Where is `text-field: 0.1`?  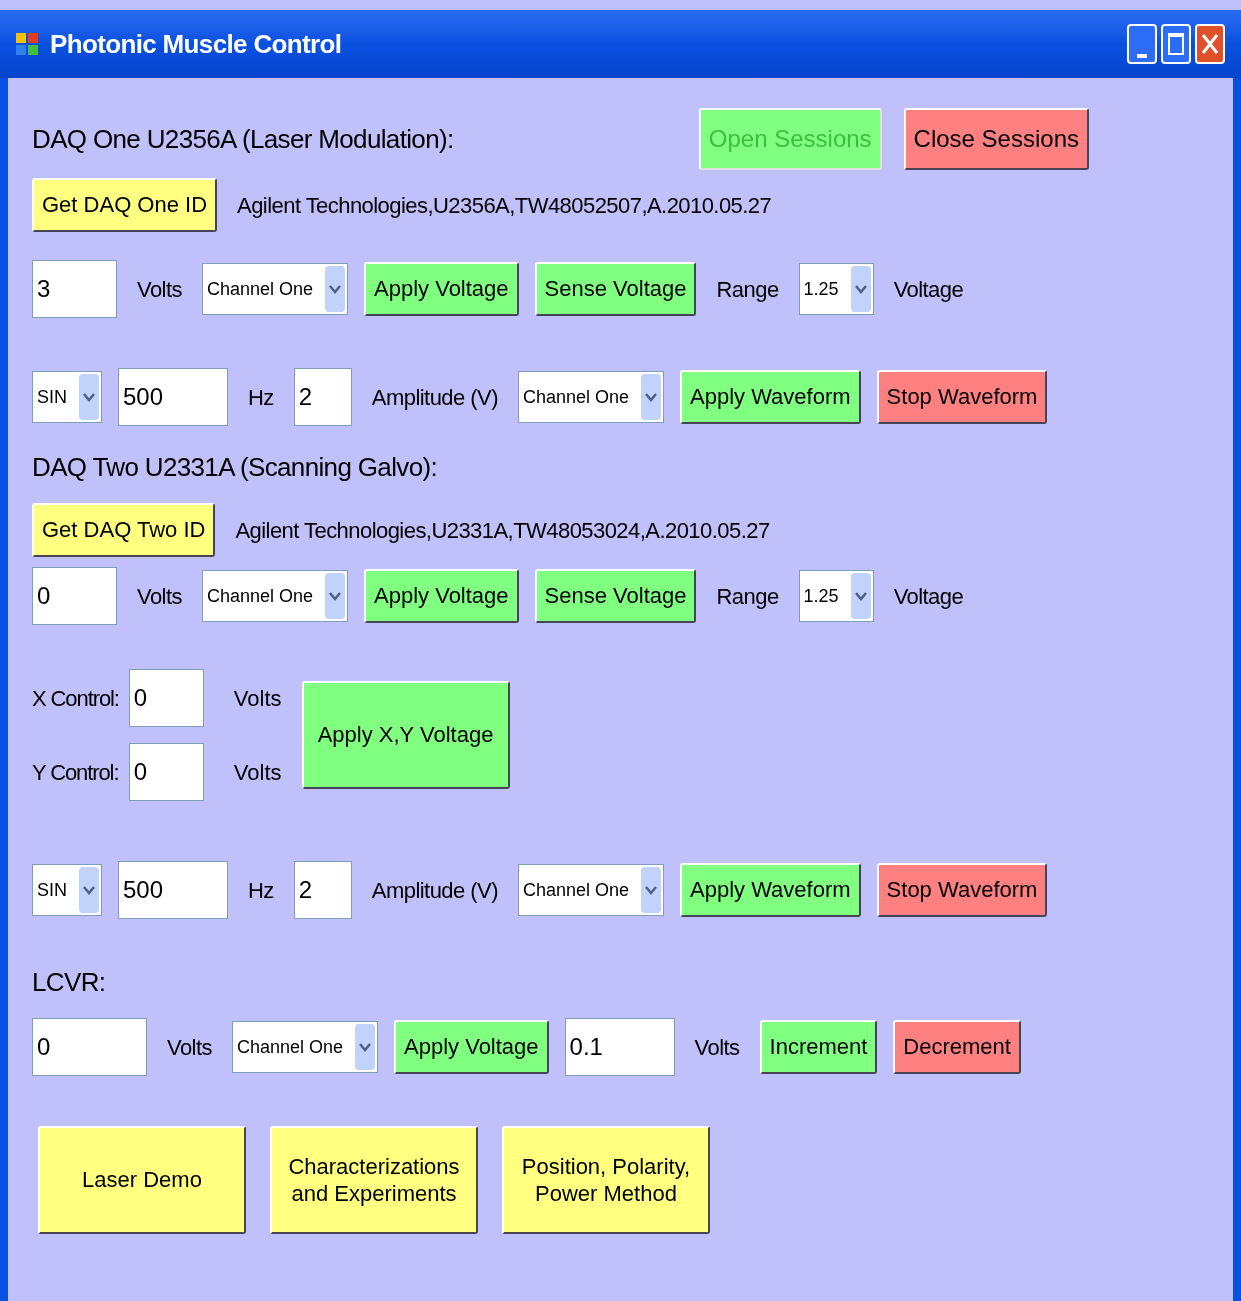
text-field: 0.1 is located at coordinates (619, 1047).